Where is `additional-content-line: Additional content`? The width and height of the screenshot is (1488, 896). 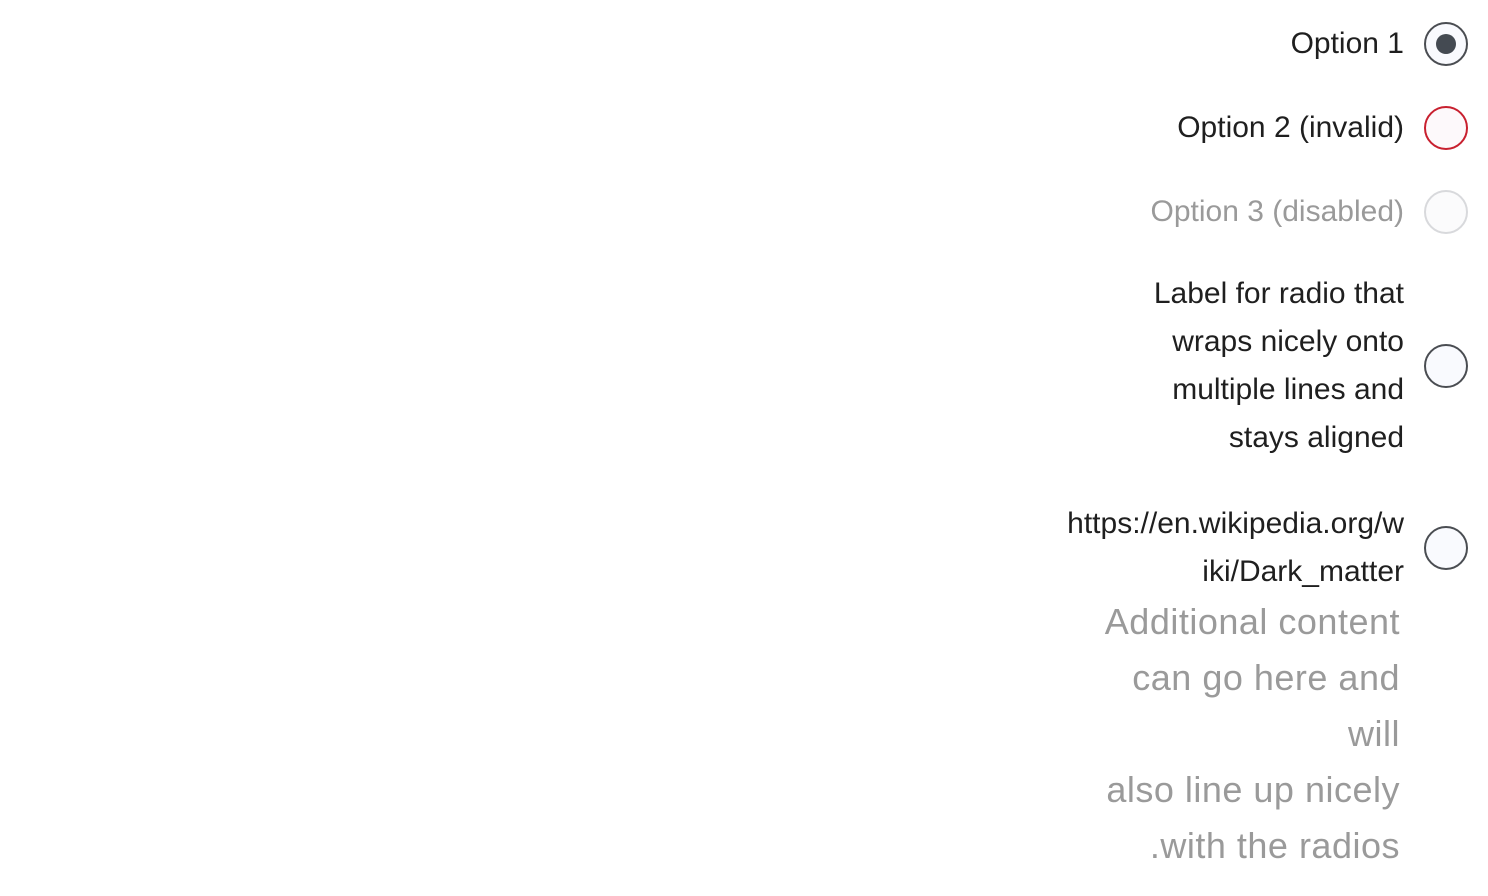
additional-content-line: Additional content is located at coordinates (1252, 621).